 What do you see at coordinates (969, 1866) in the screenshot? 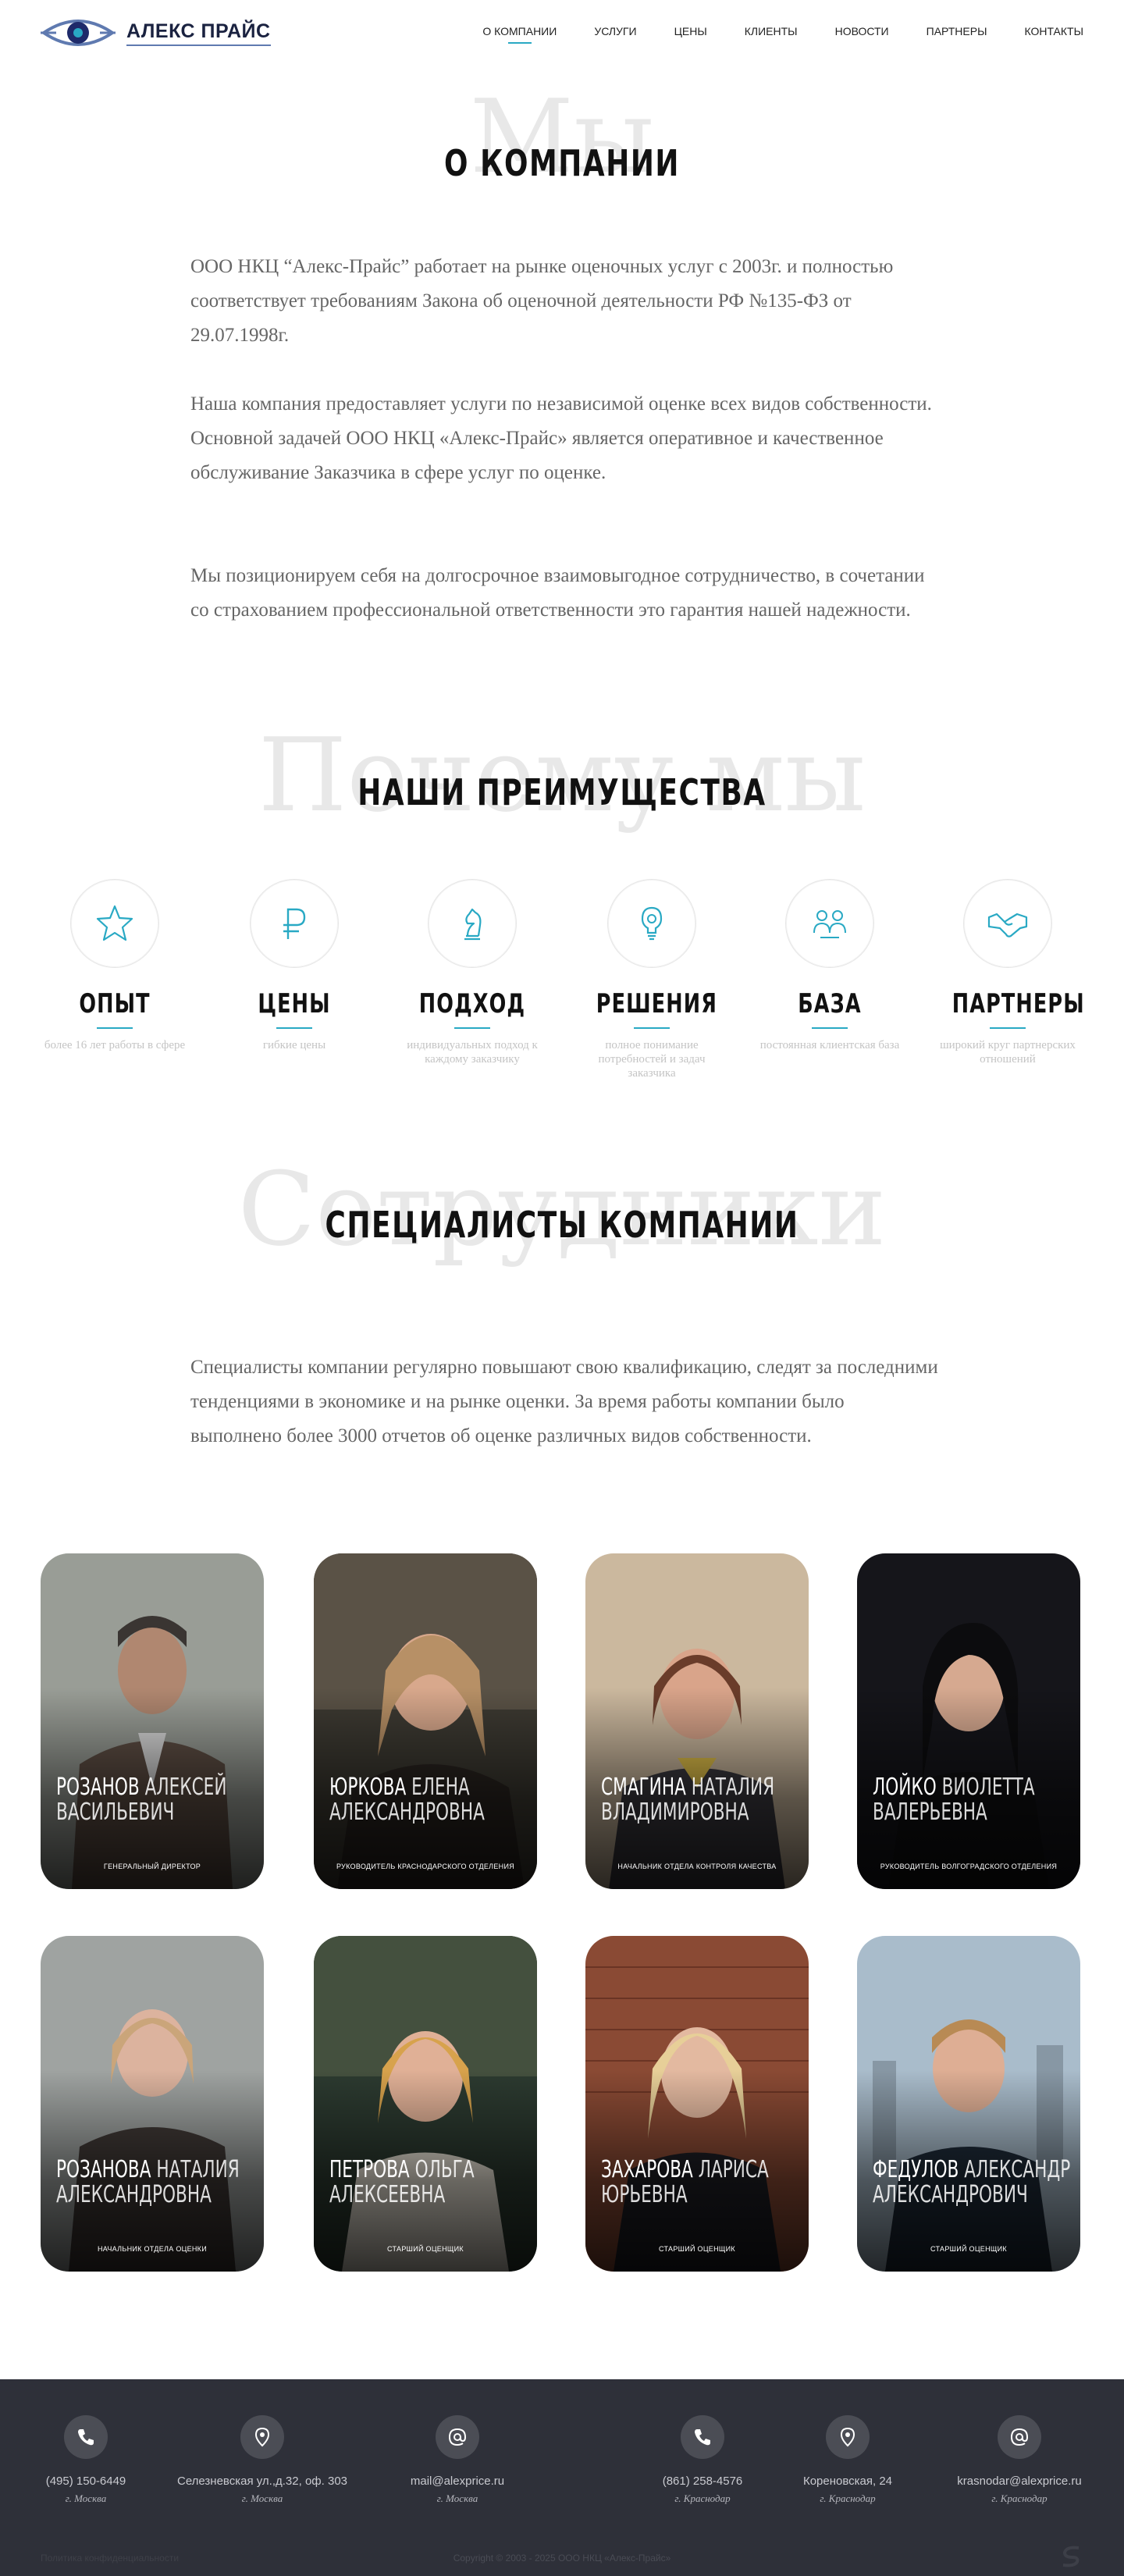
I see `employee-role: РУКОВОДИТЕЛЬ ВОЛГОГРАДСКОГО ОТДЕЛЕНИЯ` at bounding box center [969, 1866].